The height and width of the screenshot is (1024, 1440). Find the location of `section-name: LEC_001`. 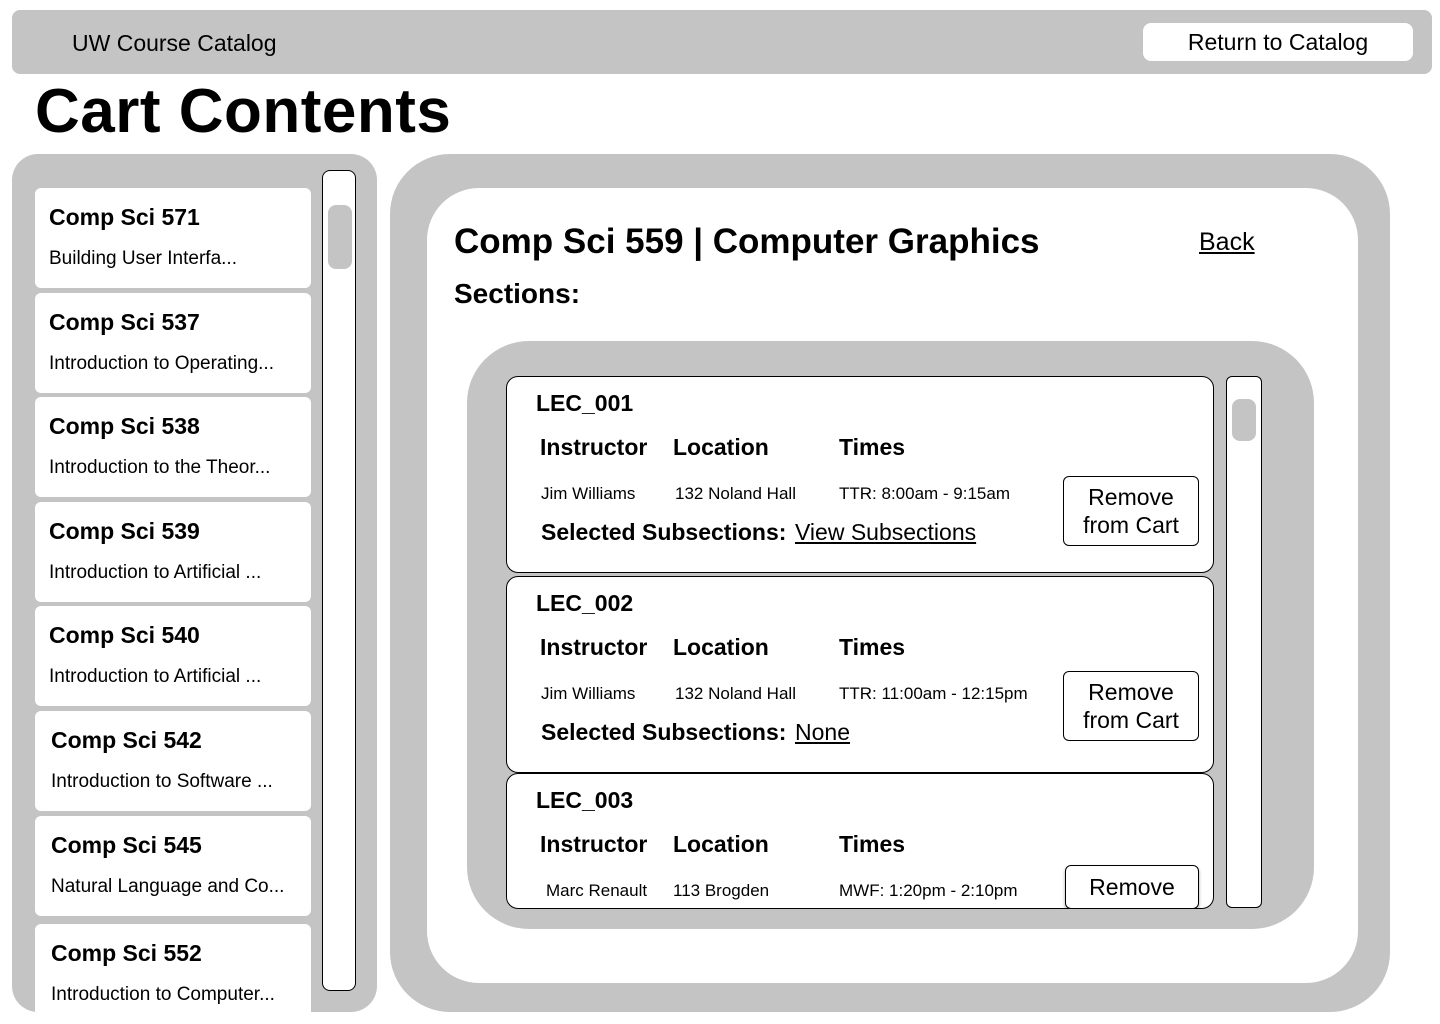

section-name: LEC_001 is located at coordinates (585, 403).